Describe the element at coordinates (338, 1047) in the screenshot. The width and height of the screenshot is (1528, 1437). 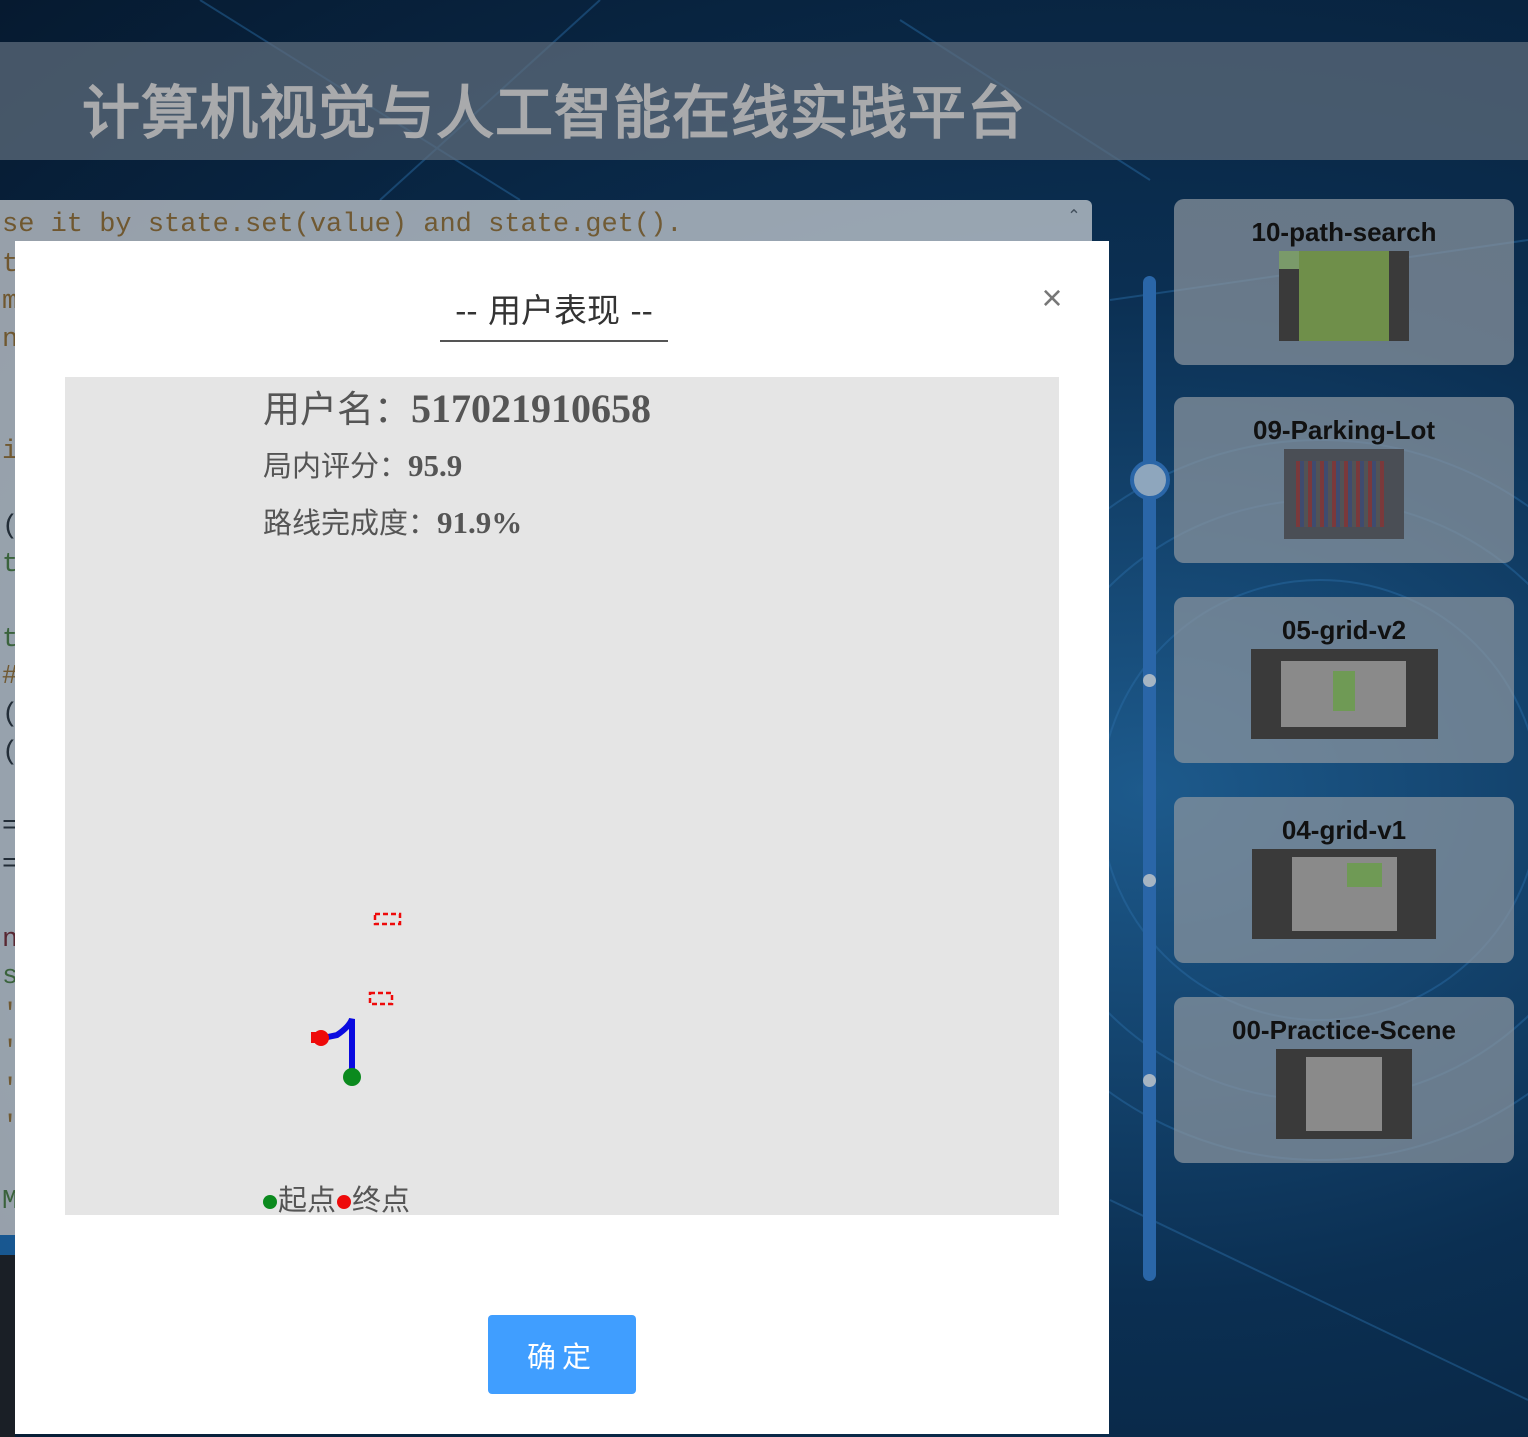
I see `route-path` at that location.